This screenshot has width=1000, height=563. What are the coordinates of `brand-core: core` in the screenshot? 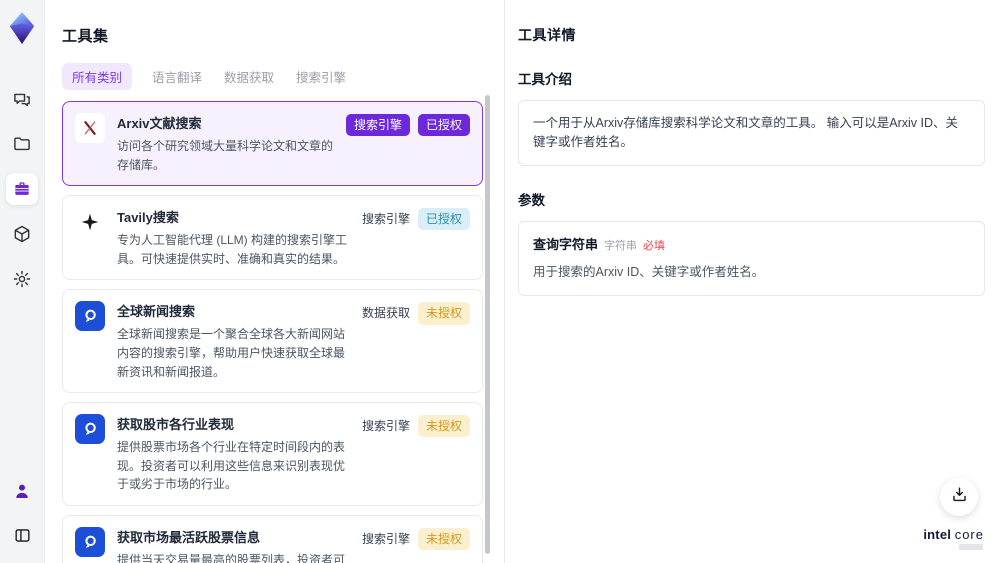 It's located at (969, 534).